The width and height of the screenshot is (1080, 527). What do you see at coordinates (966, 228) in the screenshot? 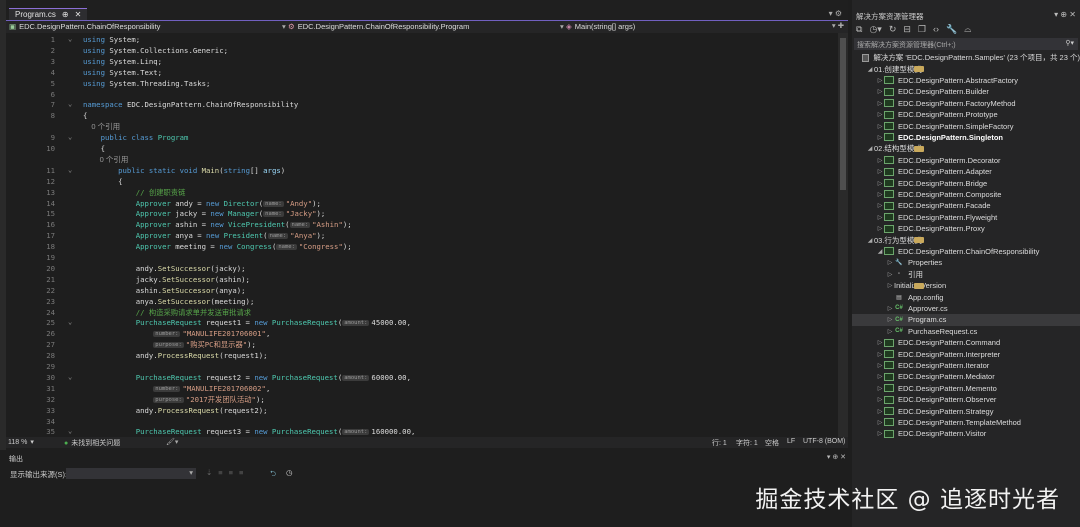
I see `tree-item: ▷ EDC.DesignPattern.Proxy` at bounding box center [966, 228].